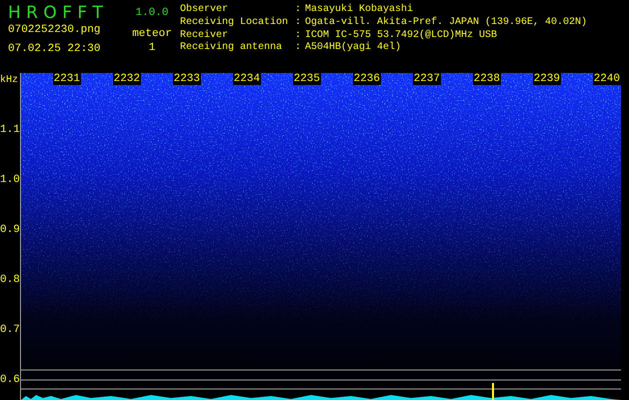 The image size is (629, 400). Describe the element at coordinates (126, 79) in the screenshot. I see `time-label: 2232` at that location.